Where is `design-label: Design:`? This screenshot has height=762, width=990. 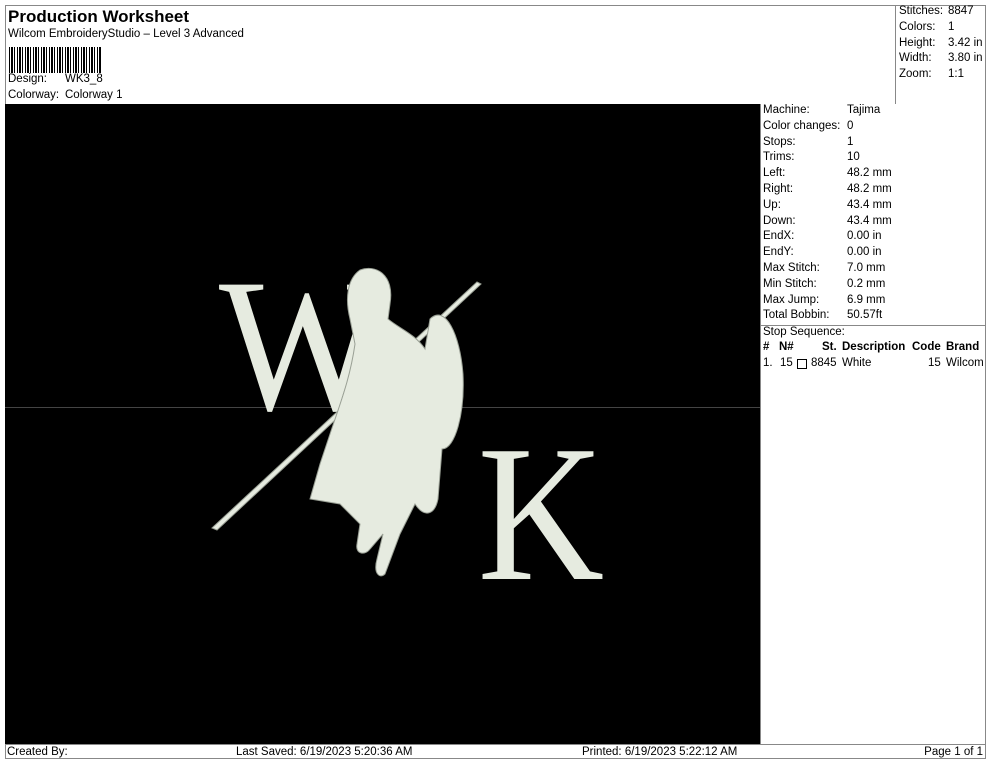 design-label: Design: is located at coordinates (27, 79).